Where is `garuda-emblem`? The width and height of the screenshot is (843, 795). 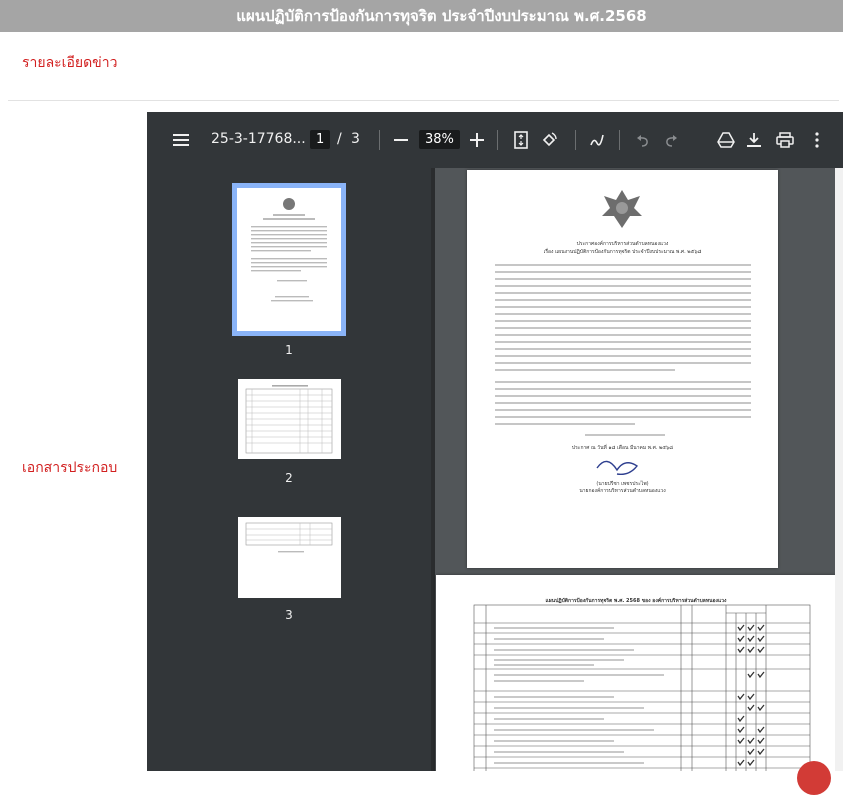 garuda-emblem is located at coordinates (623, 333).